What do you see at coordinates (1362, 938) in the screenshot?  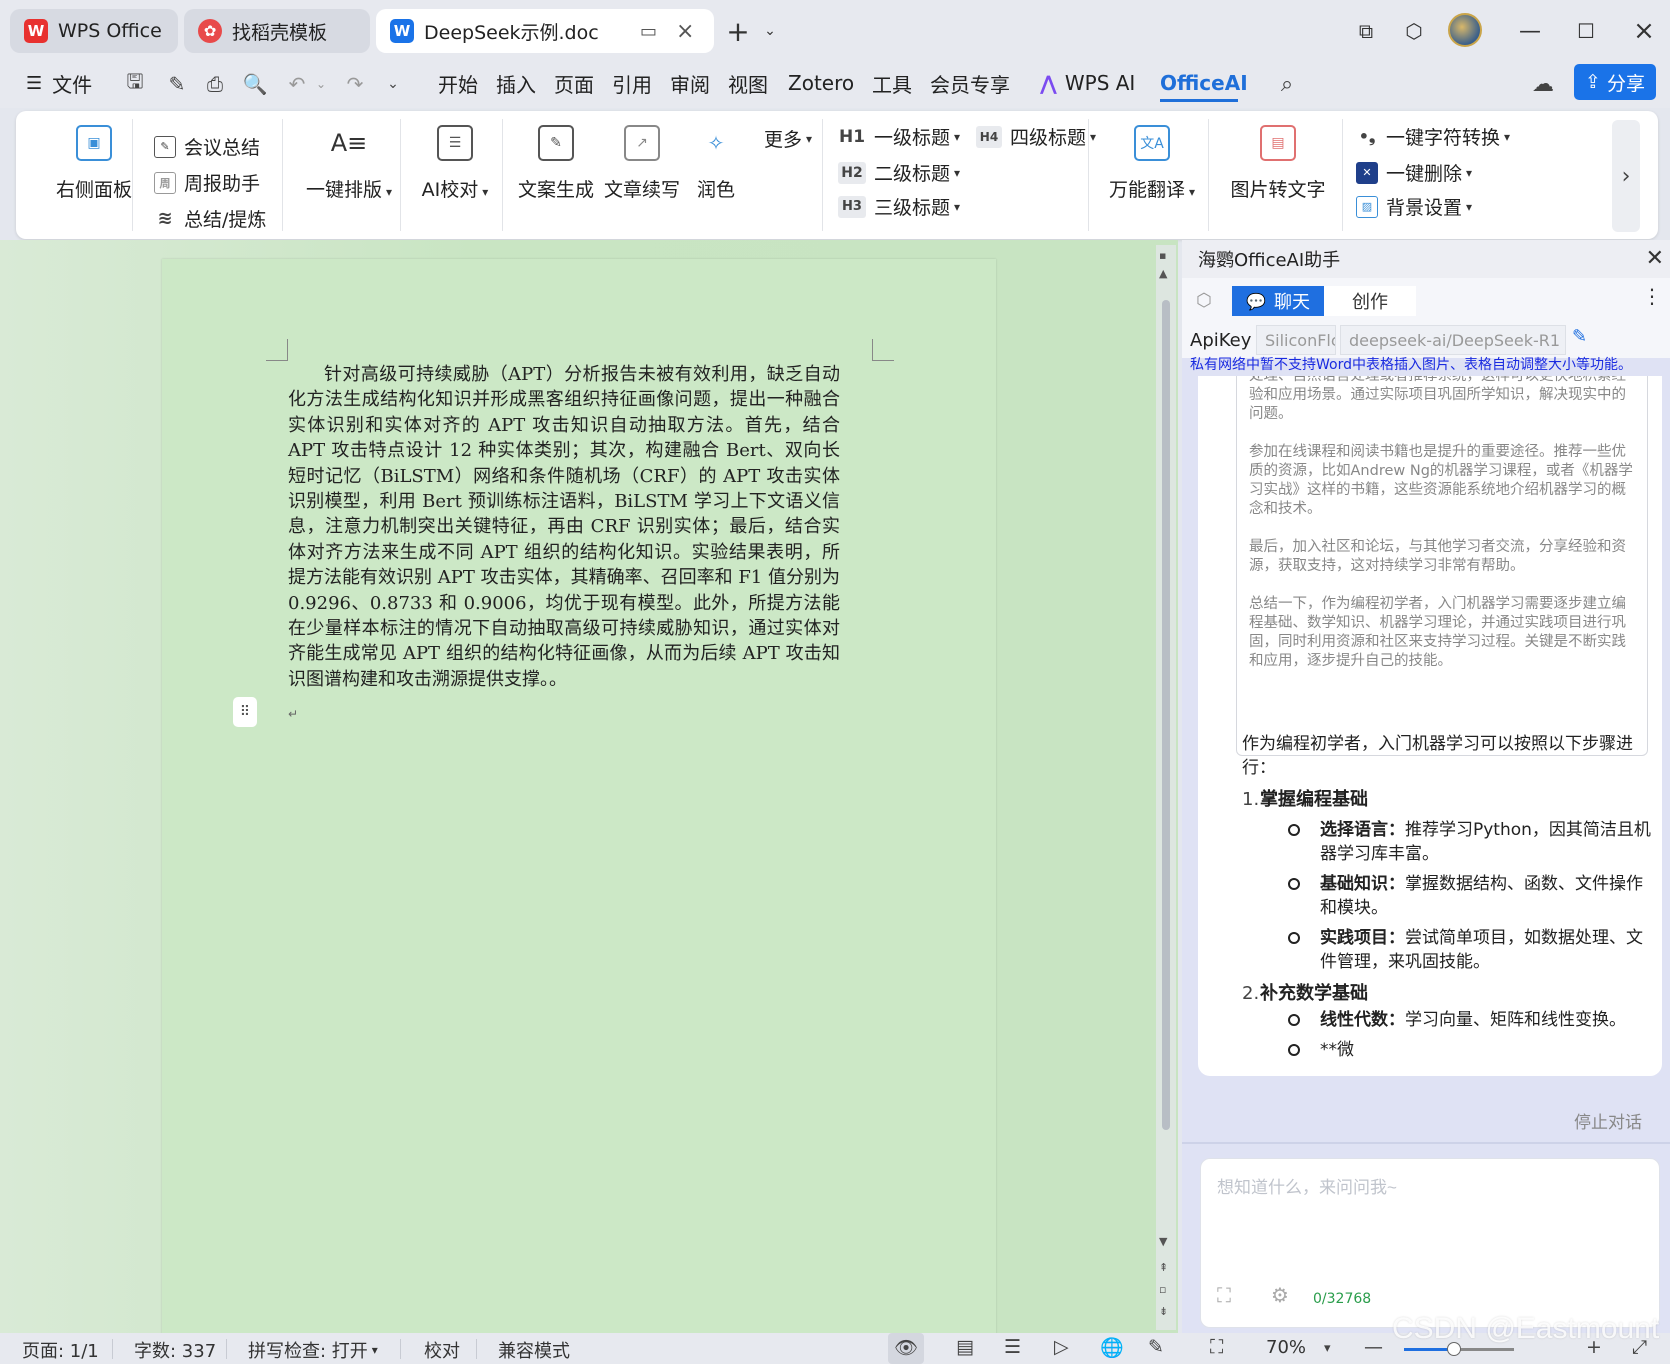 I see `item-label: 实践项目：` at bounding box center [1362, 938].